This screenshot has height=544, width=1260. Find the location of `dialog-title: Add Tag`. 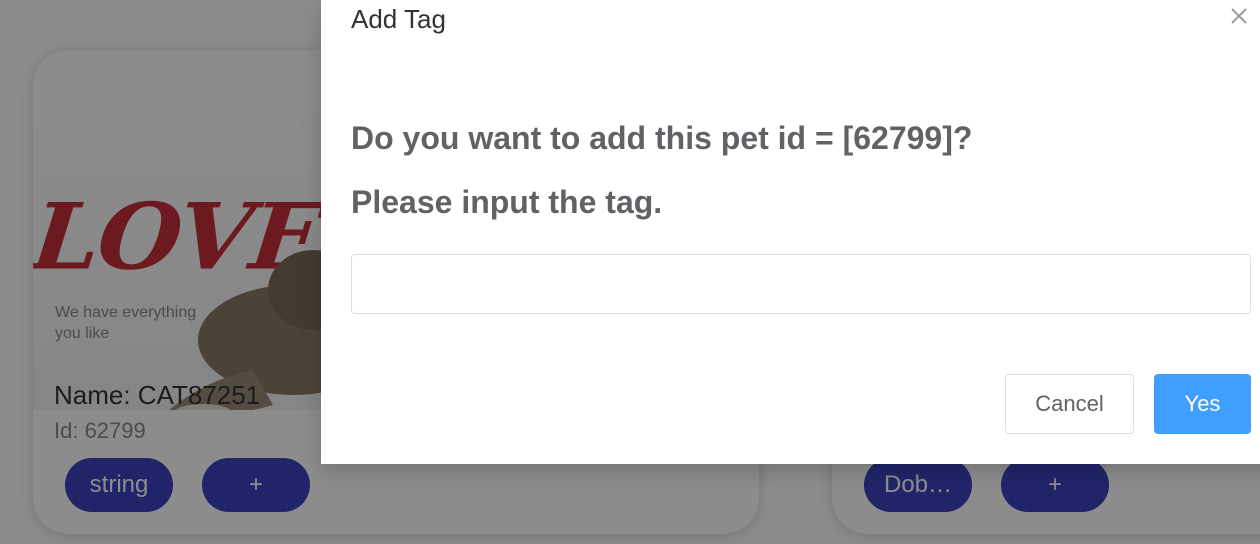

dialog-title: Add Tag is located at coordinates (398, 19).